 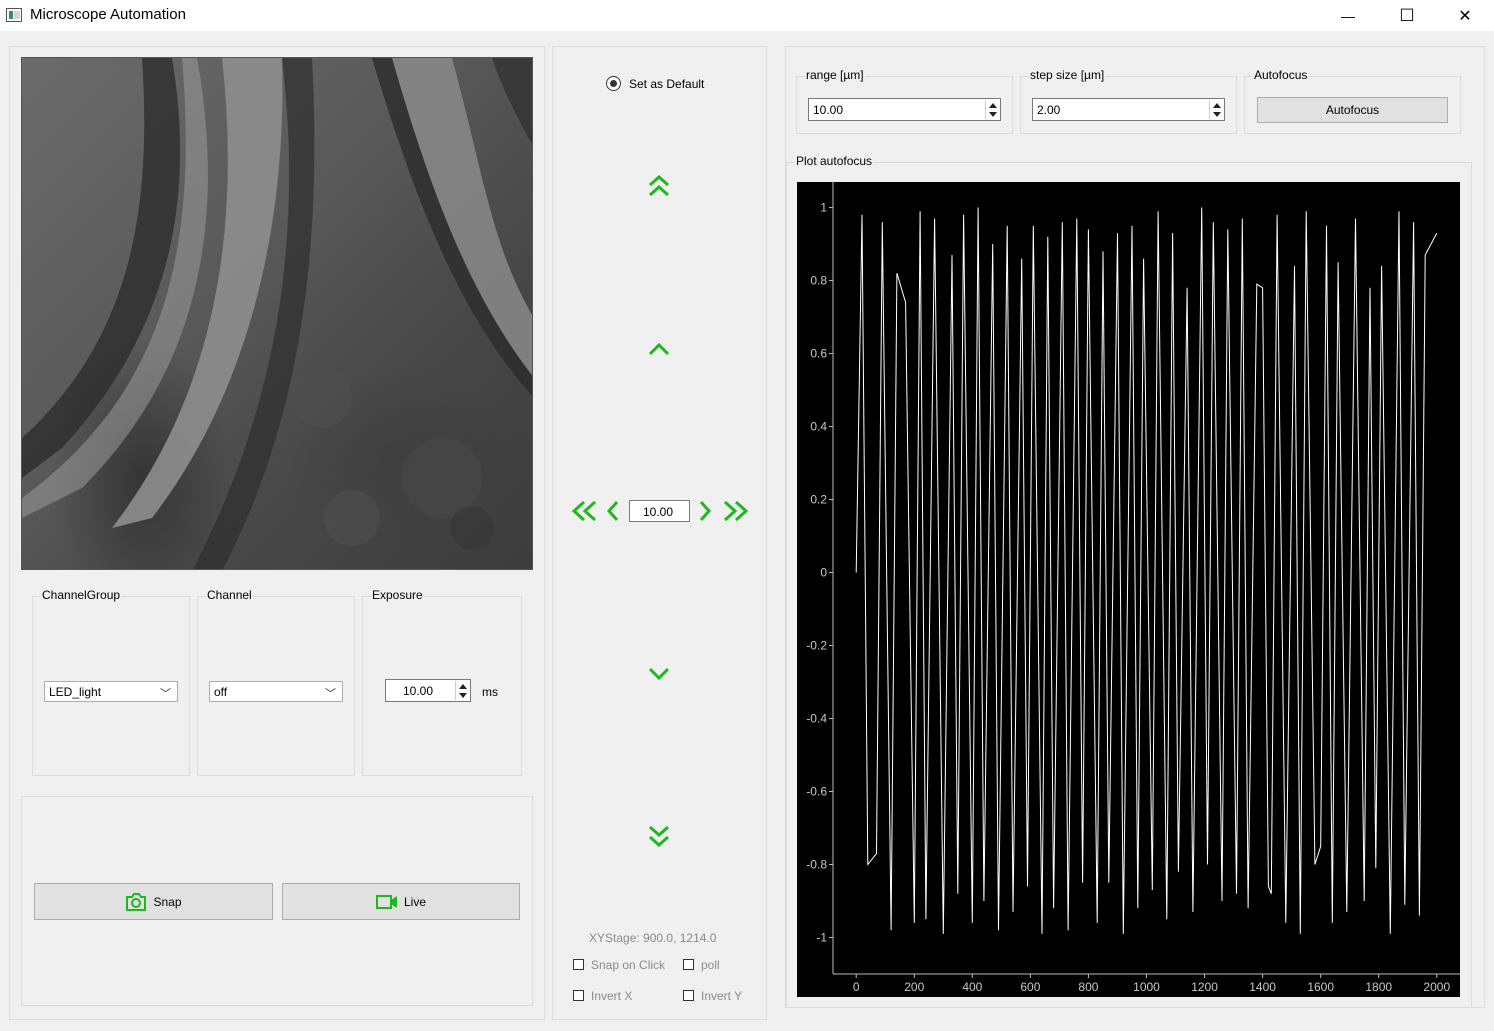 What do you see at coordinates (816, 719) in the screenshot?
I see `y-tick-label: -0.4` at bounding box center [816, 719].